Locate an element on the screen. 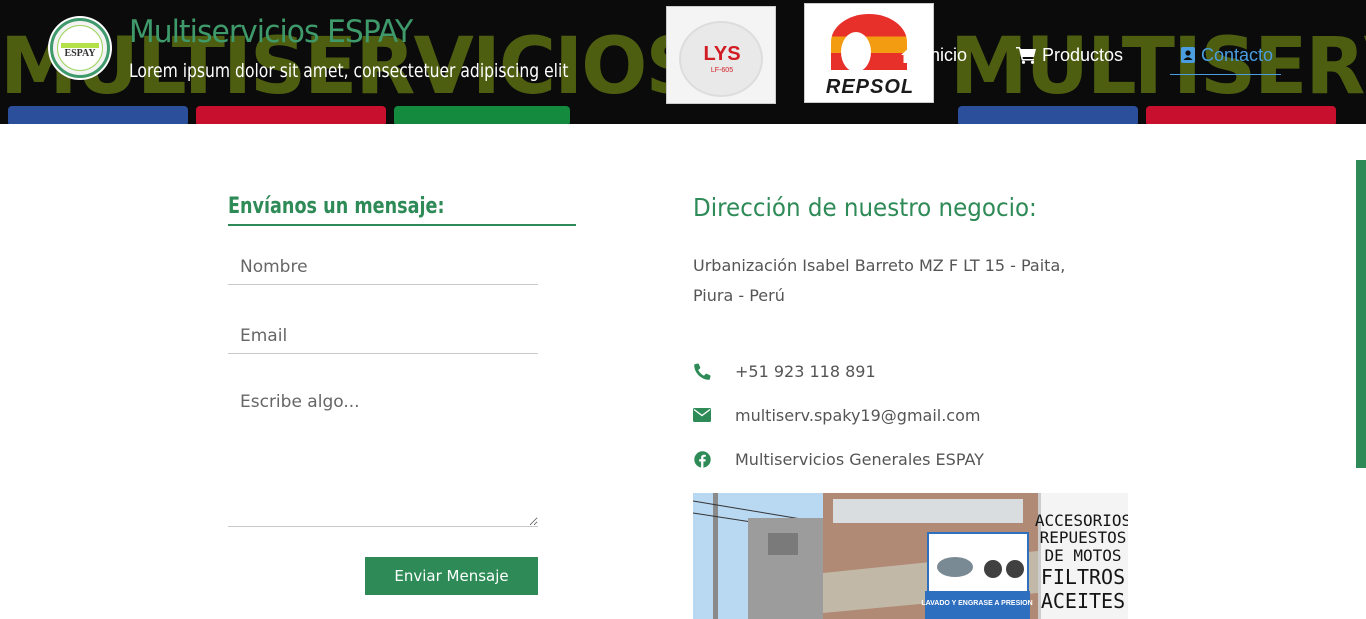 The image size is (1366, 619). send-message-button: Enviar Mensaje is located at coordinates (451, 576).